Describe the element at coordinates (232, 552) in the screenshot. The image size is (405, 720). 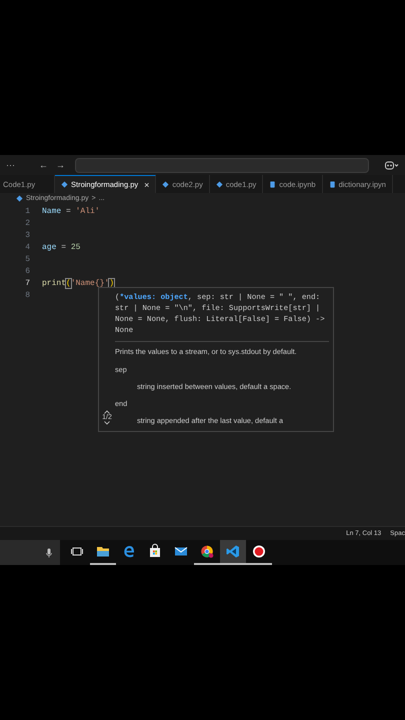
I see `vscode-icon` at that location.